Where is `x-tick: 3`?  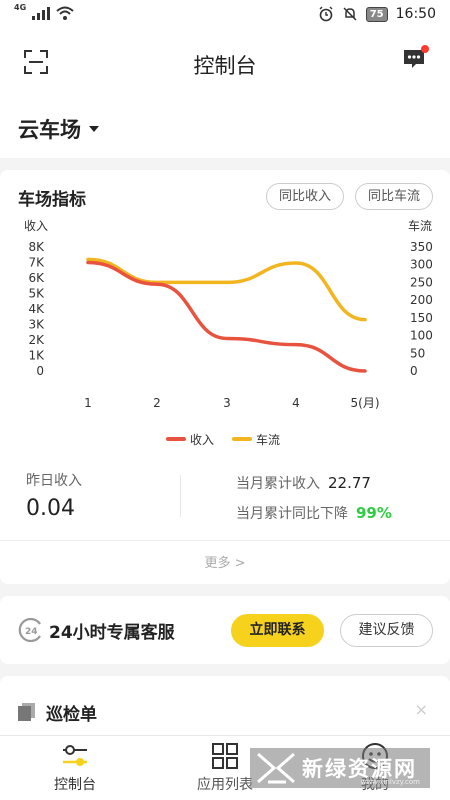 x-tick: 3 is located at coordinates (227, 403).